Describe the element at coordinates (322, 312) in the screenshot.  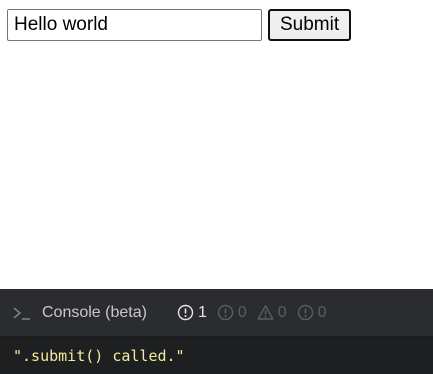
I see `log-count-value: 0` at that location.